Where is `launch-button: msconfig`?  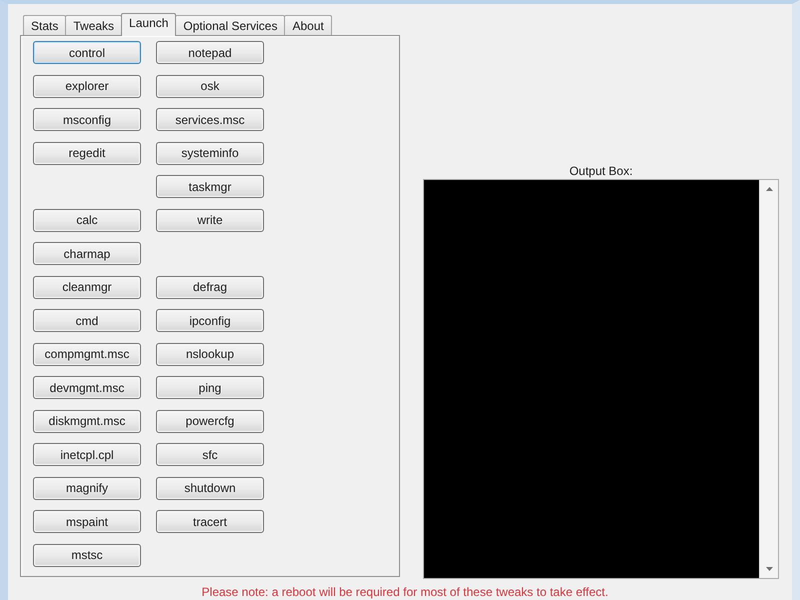 launch-button: msconfig is located at coordinates (87, 119).